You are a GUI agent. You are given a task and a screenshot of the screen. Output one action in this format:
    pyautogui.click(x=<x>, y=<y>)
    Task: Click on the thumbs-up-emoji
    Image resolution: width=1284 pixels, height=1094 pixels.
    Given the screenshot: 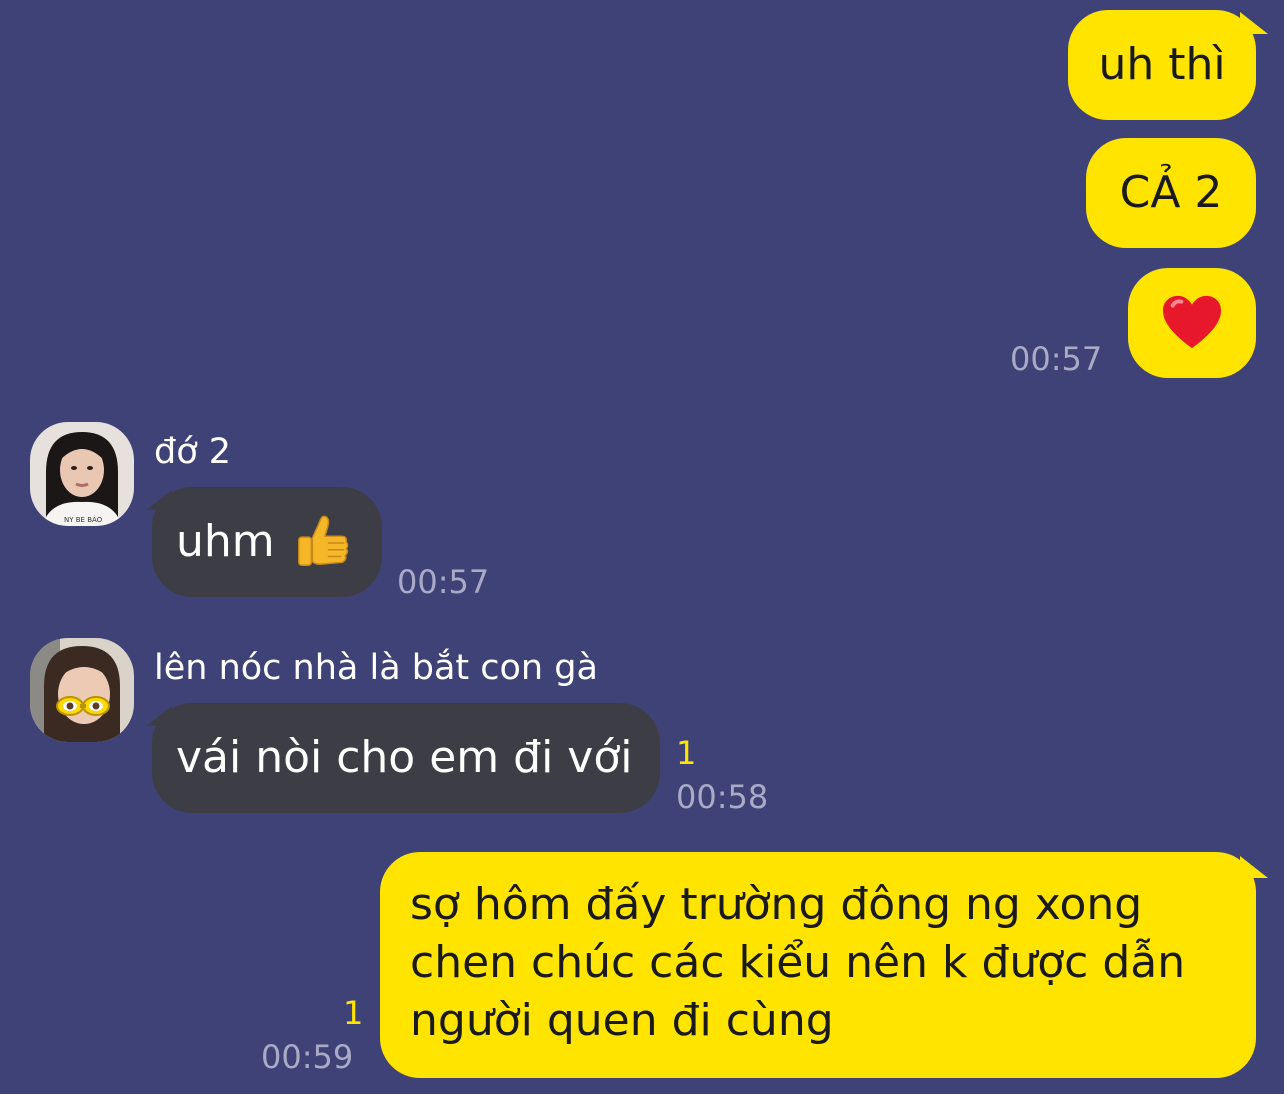 What is the action you would take?
    pyautogui.click(x=323, y=540)
    